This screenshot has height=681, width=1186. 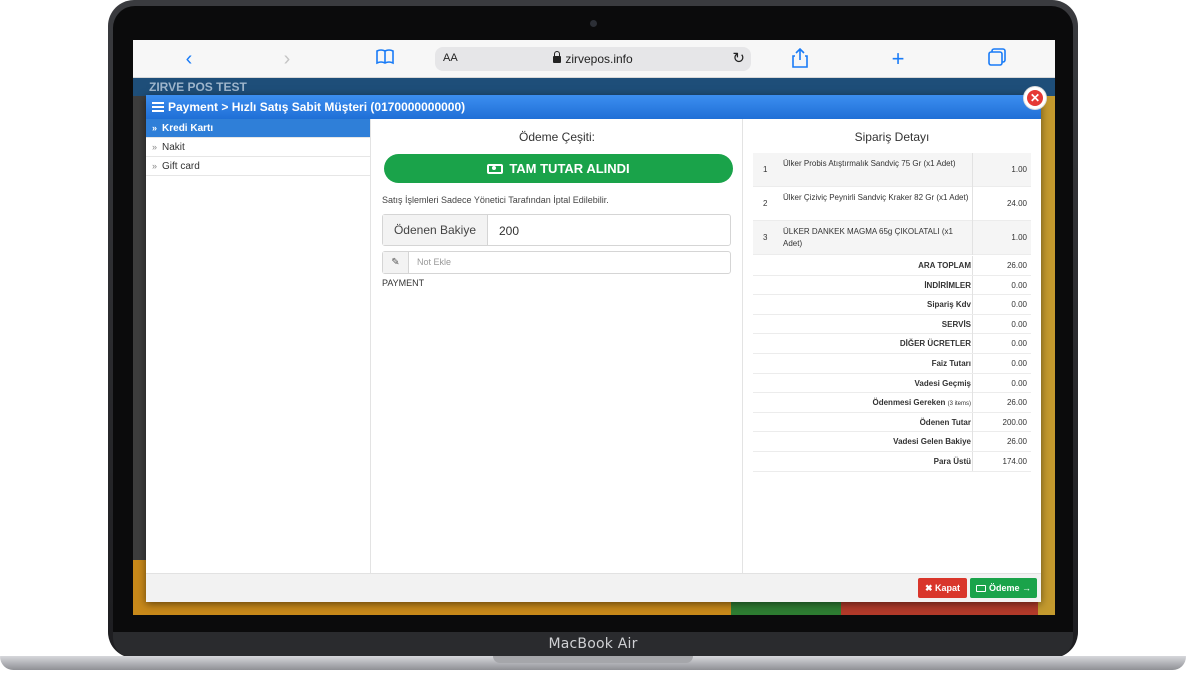 I want to click on forward-icon: ›, so click(x=287, y=59).